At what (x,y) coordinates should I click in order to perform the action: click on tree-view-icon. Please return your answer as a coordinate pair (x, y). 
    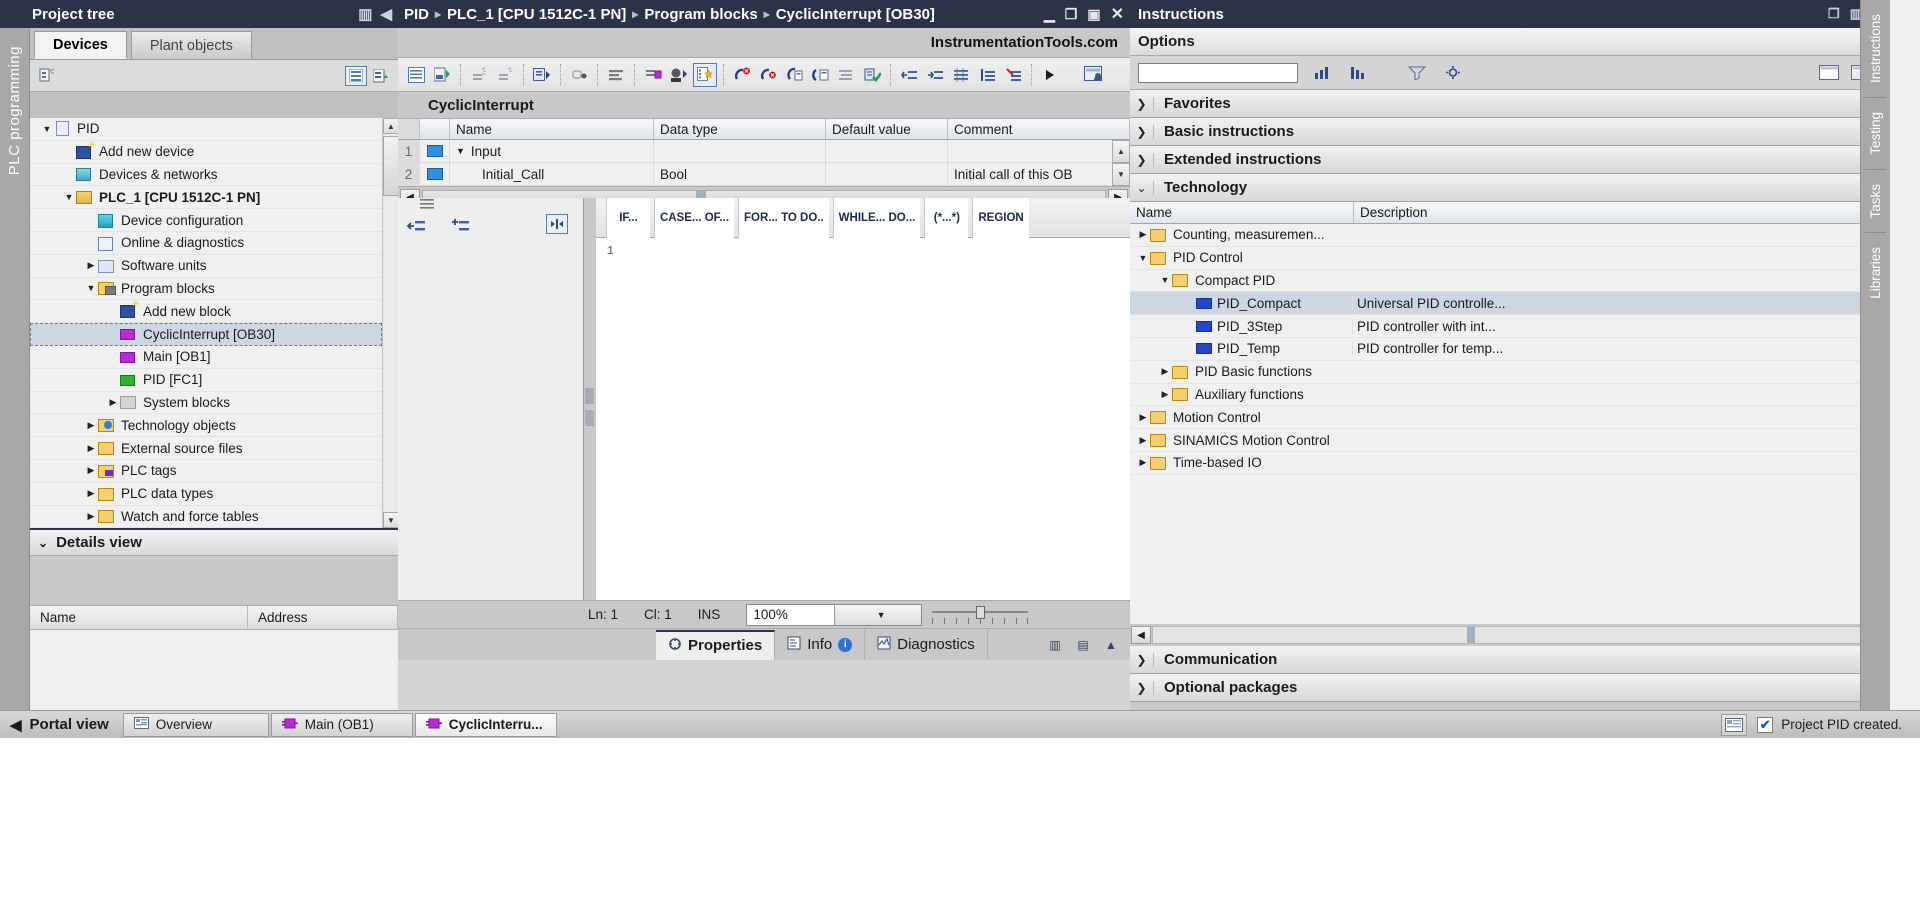
    Looking at the image, I should click on (381, 76).